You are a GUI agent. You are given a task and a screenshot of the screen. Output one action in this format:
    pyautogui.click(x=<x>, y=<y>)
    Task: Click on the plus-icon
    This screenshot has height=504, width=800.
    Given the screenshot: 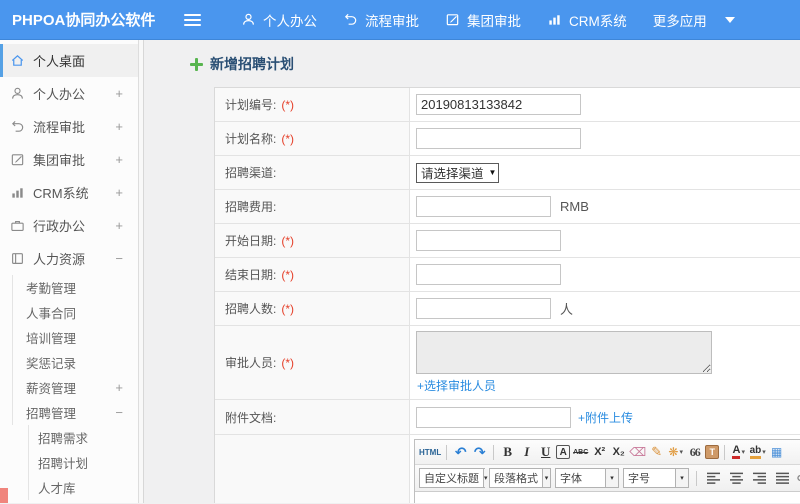 What is the action you would take?
    pyautogui.click(x=196, y=64)
    